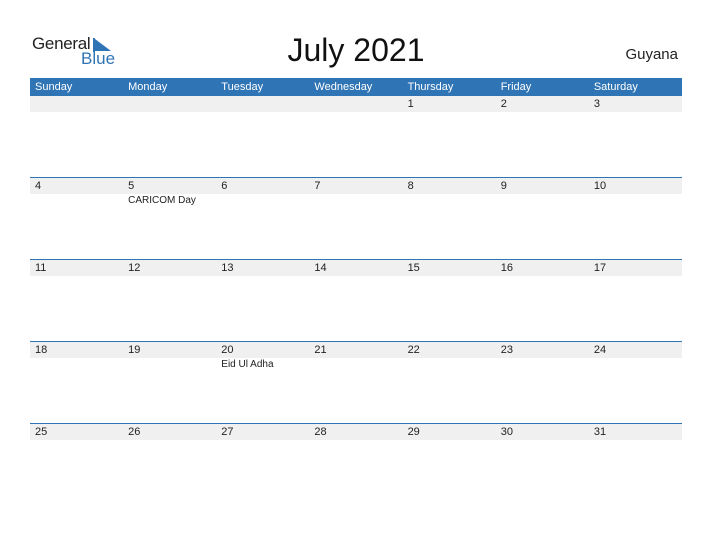  I want to click on day-number: 18, so click(41, 350).